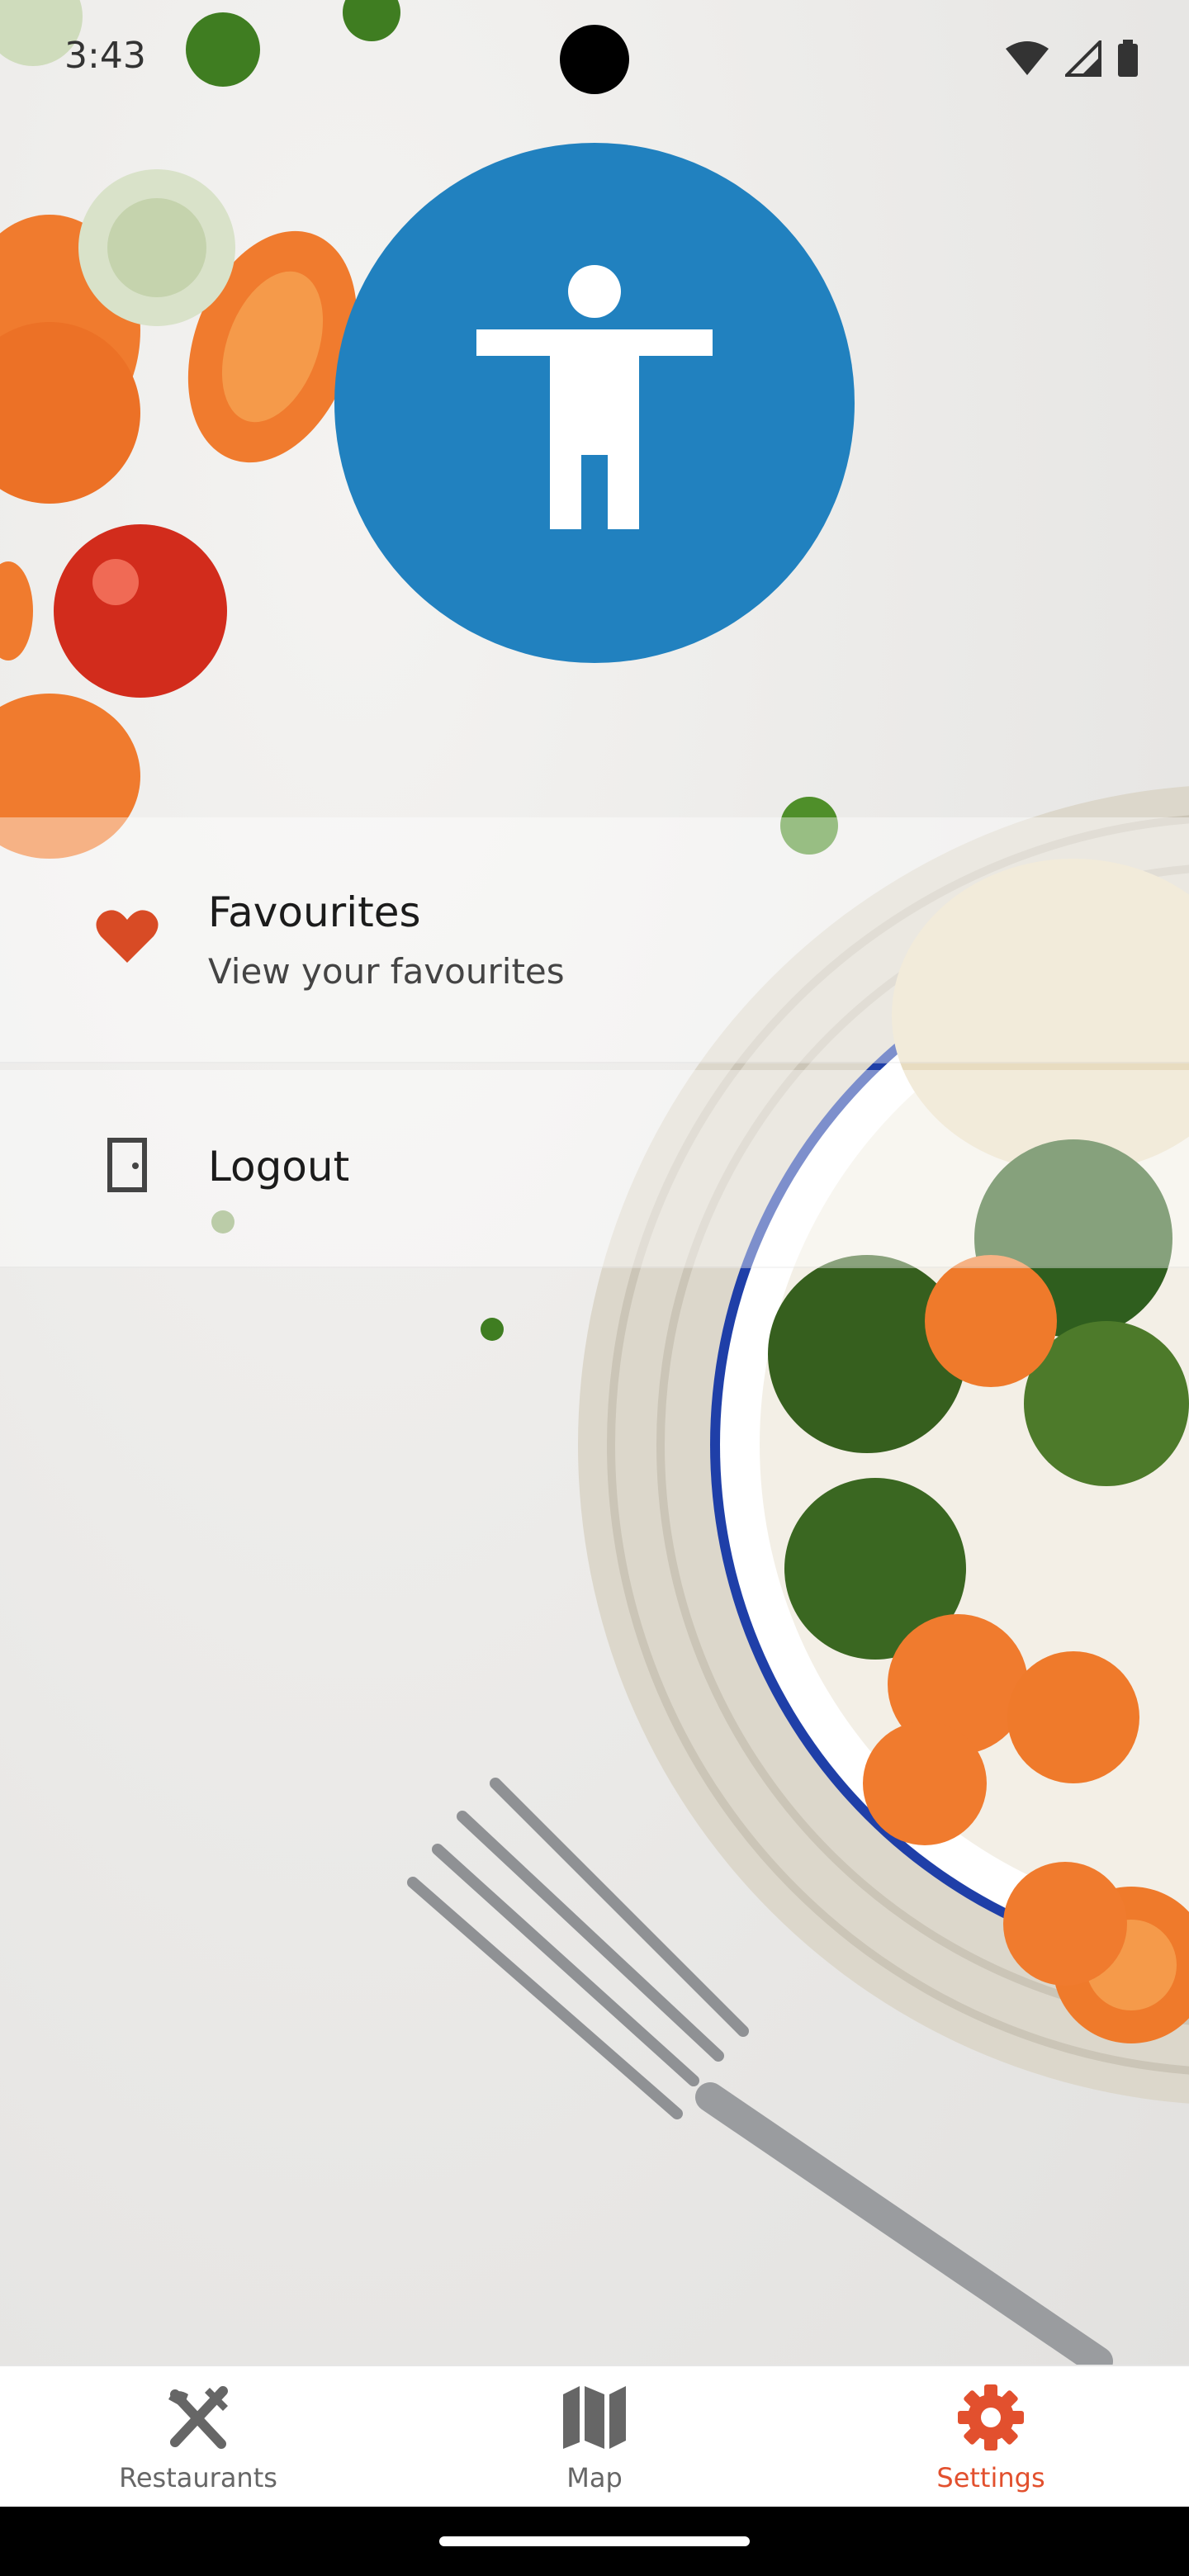 This screenshot has width=1189, height=2576. What do you see at coordinates (105, 56) in the screenshot?
I see `status-time: 3:43` at bounding box center [105, 56].